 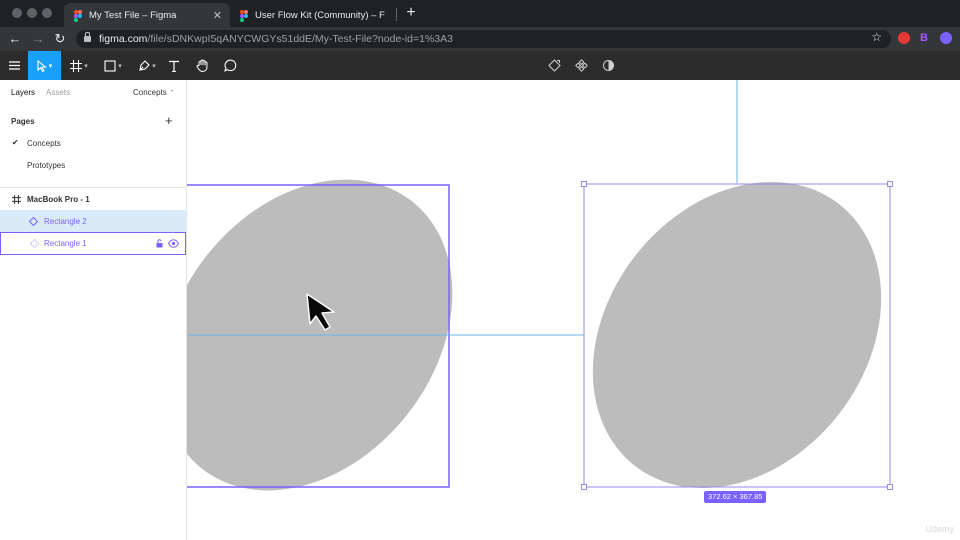 I want to click on panel-tabs: Layers Assets Concepts ⌃, so click(x=93, y=93).